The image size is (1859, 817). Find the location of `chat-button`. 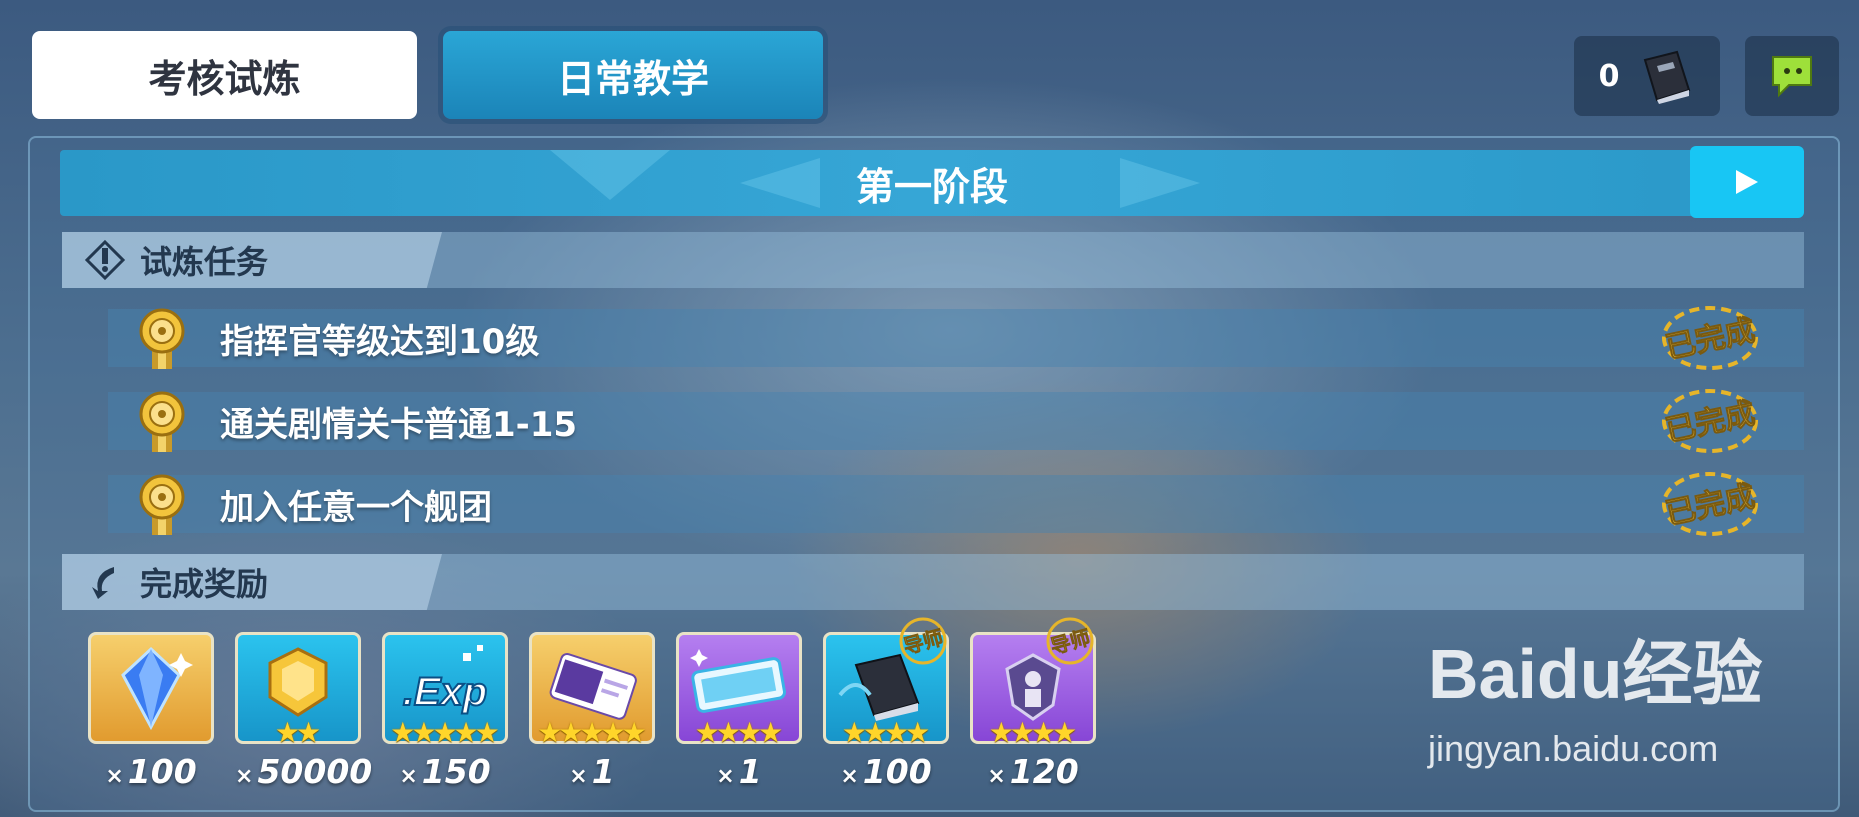

chat-button is located at coordinates (1792, 76).